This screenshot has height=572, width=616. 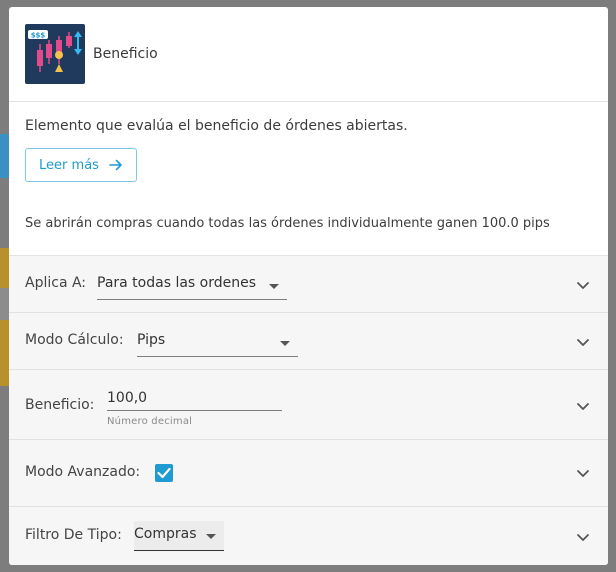 I want to click on type-filter-select: Compras, so click(x=179, y=536).